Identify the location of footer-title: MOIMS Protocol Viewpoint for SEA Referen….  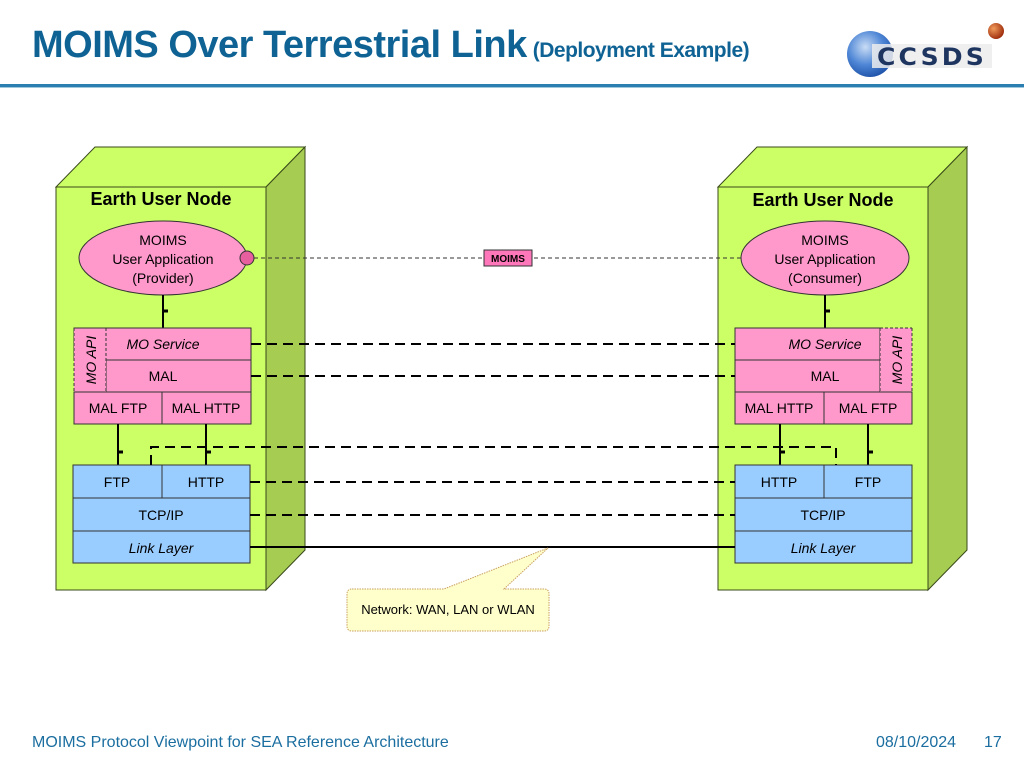
(240, 742).